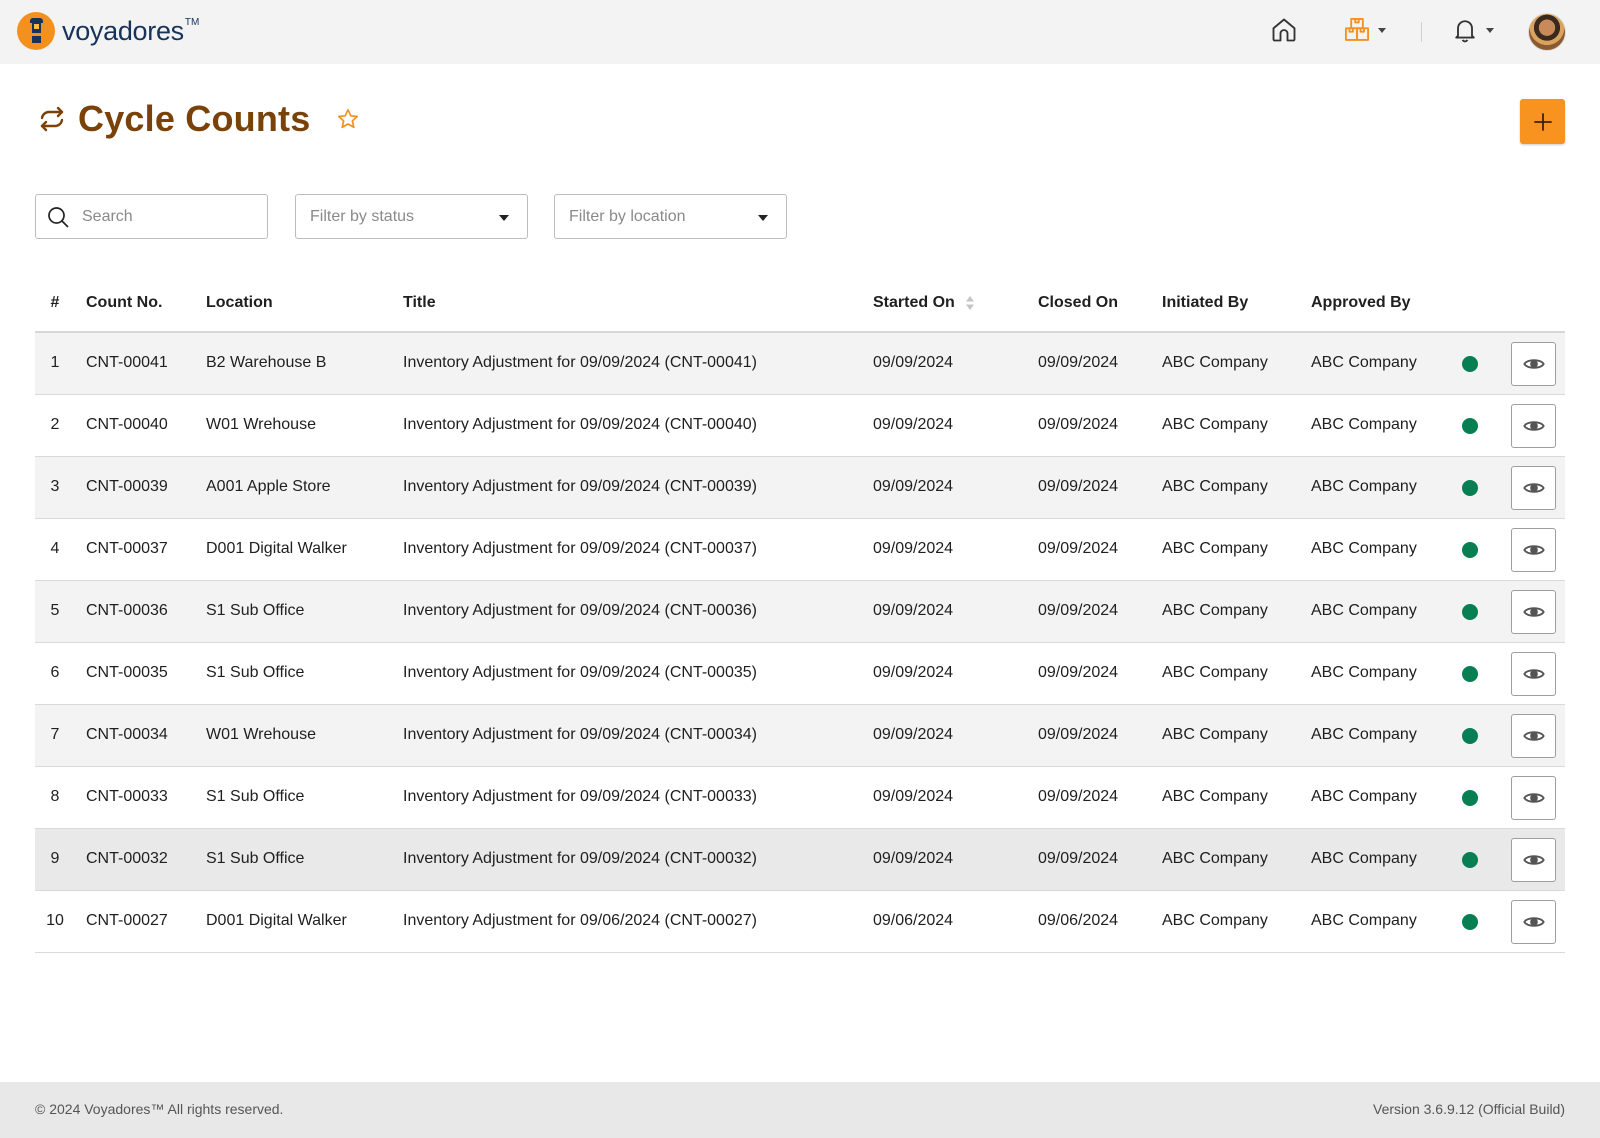 The width and height of the screenshot is (1600, 1138). Describe the element at coordinates (124, 303) in the screenshot. I see `column-header-count-no: Count No.` at that location.